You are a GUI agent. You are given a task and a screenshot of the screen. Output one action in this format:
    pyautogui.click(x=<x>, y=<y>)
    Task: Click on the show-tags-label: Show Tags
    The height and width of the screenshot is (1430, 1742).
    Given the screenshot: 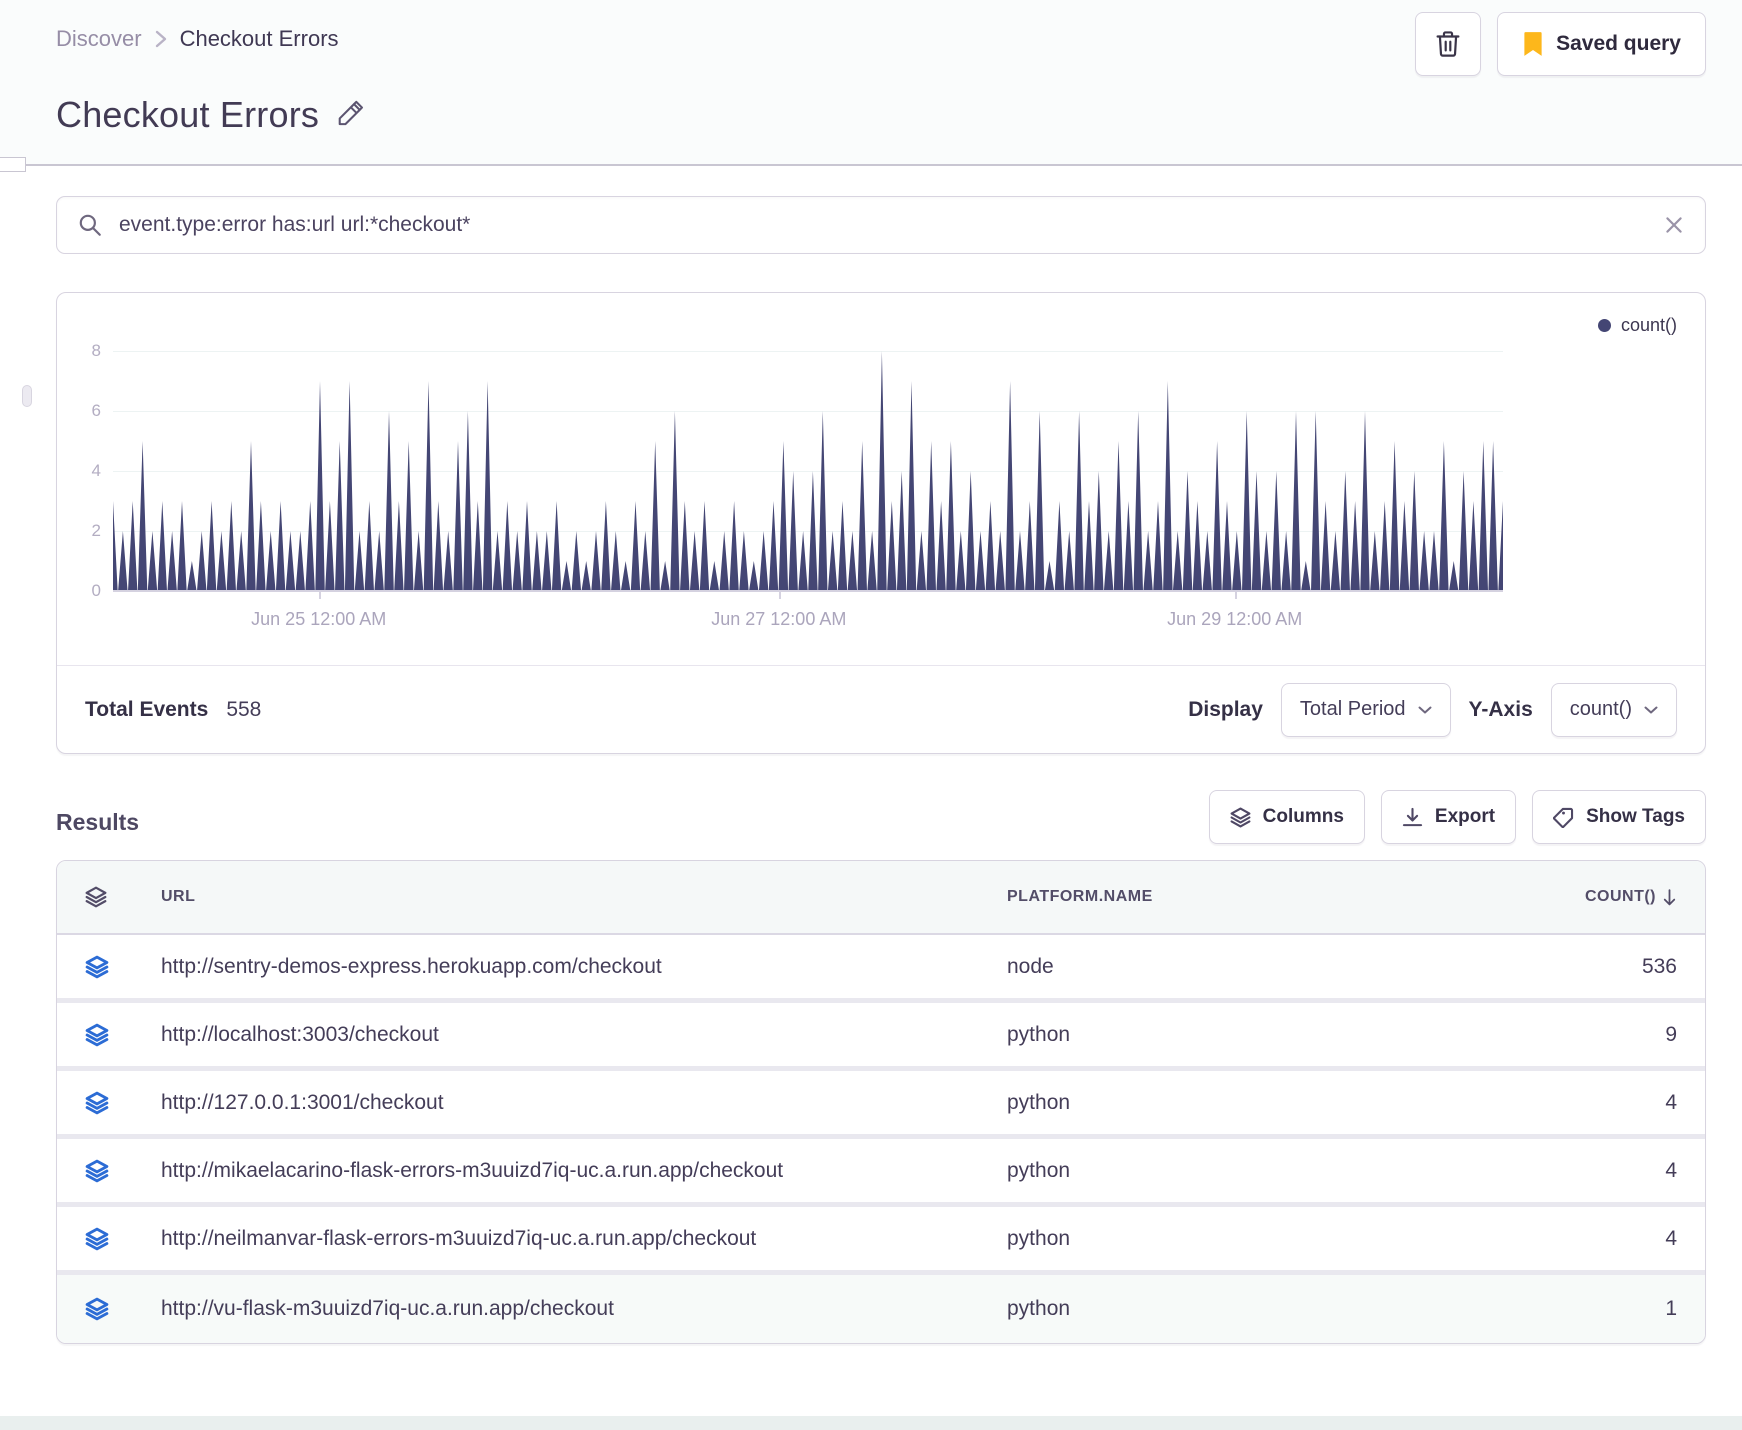 What is the action you would take?
    pyautogui.click(x=1635, y=816)
    